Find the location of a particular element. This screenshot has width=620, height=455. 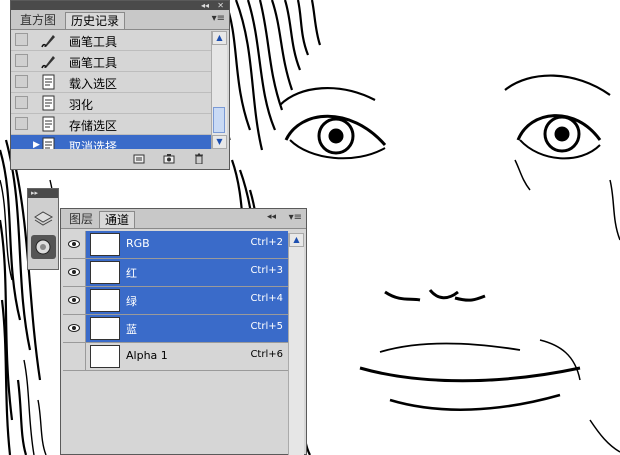

tab-channels: 通道 is located at coordinates (117, 219).